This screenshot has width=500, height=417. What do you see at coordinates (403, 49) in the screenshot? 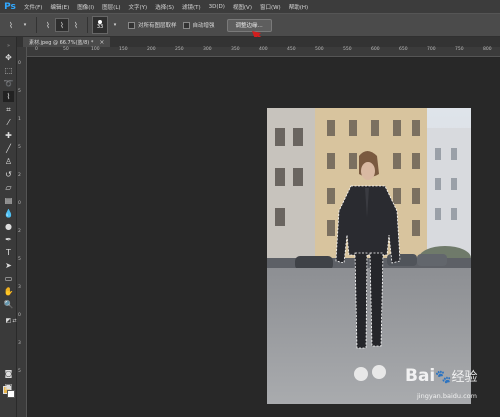
I see `ruler-tick-label: 650` at bounding box center [403, 49].